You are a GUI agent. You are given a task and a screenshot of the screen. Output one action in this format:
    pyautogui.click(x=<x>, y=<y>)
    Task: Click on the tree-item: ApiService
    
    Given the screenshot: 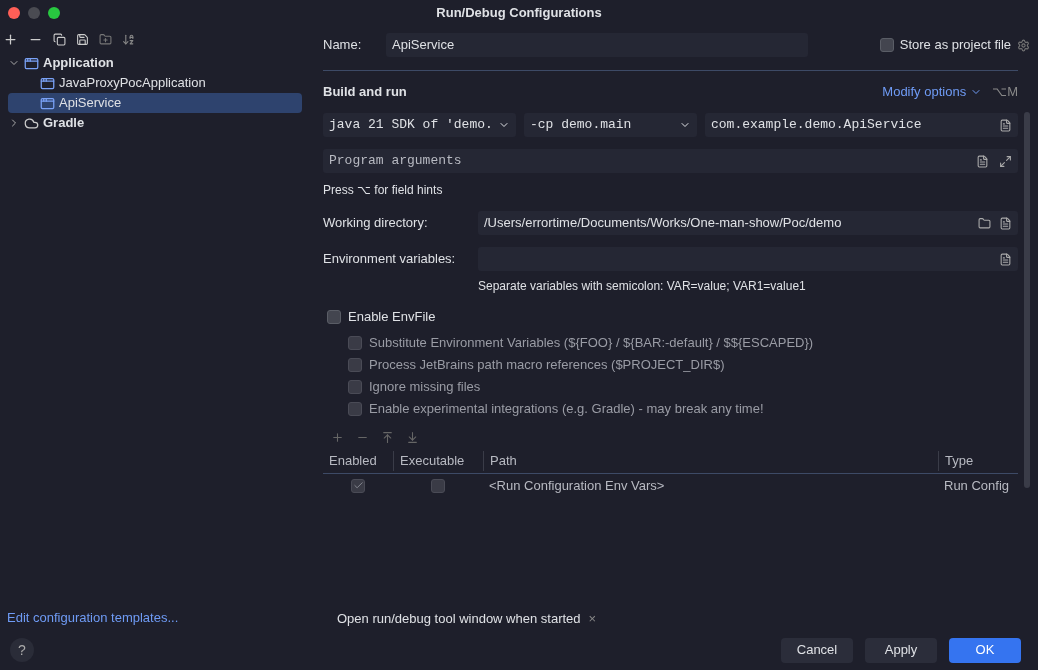 What is the action you would take?
    pyautogui.click(x=155, y=103)
    